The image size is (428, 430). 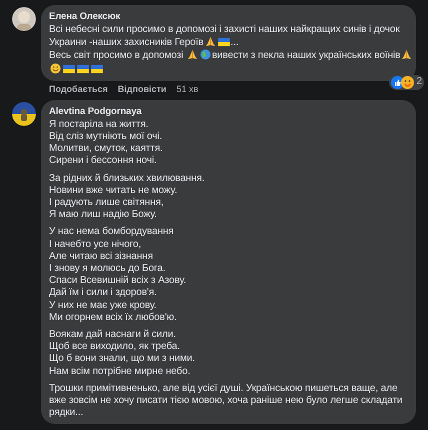 I want to click on comment-text: Нам всім потрібне мирне небо., so click(x=120, y=372).